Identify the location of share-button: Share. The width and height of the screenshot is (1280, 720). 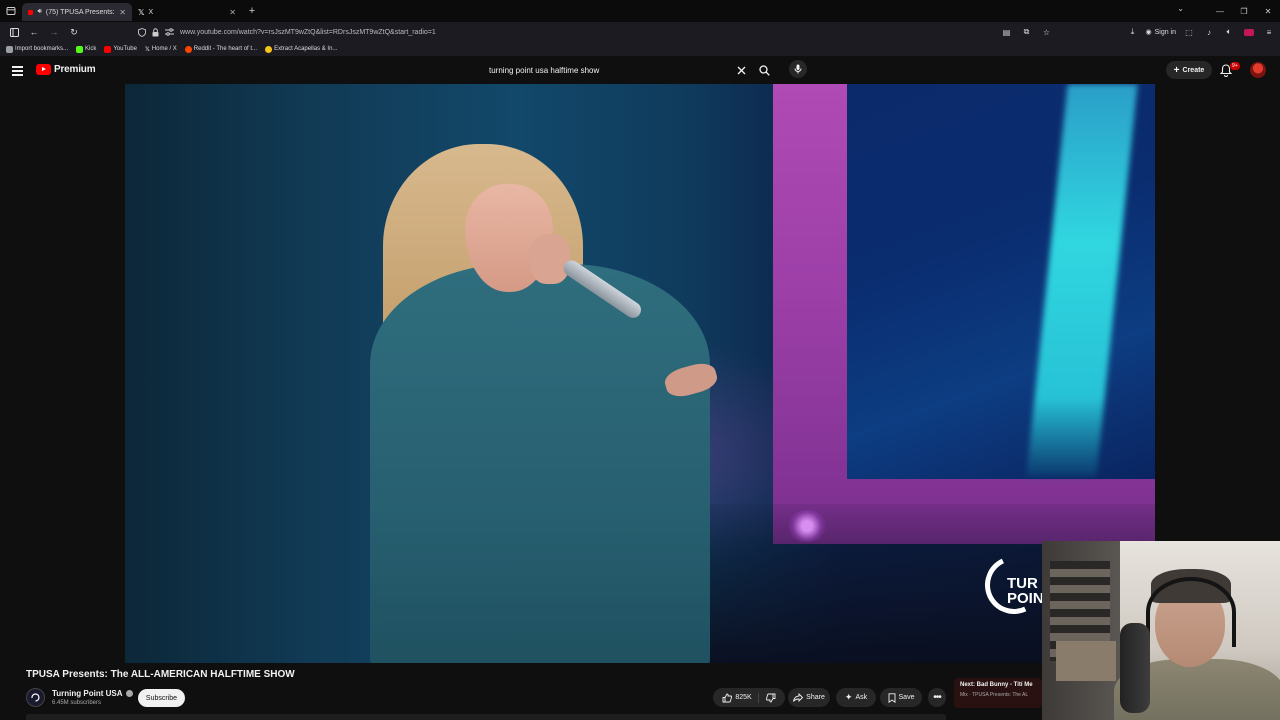
(809, 697).